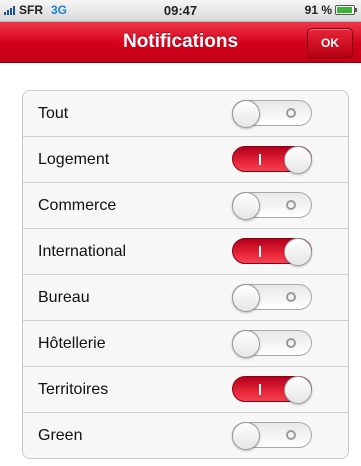  What do you see at coordinates (74, 159) in the screenshot?
I see `setting-label: Logement` at bounding box center [74, 159].